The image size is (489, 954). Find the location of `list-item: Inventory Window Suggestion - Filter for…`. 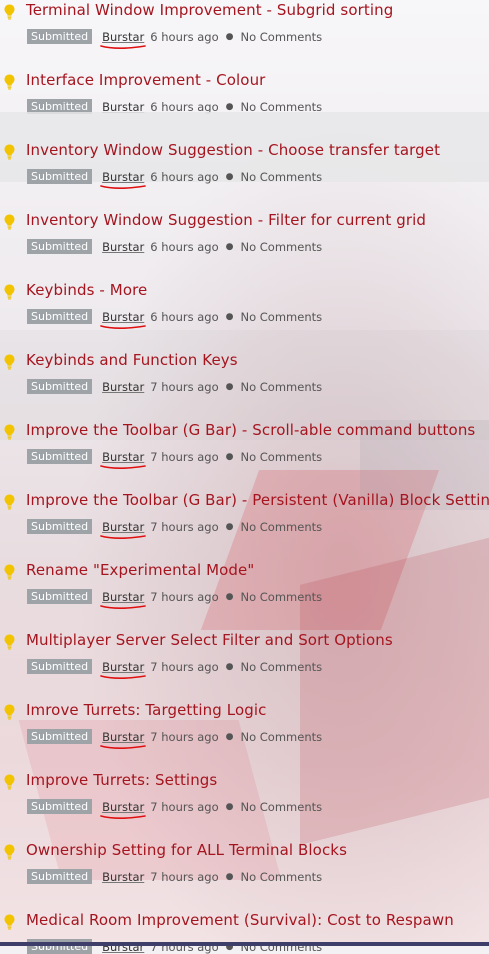

list-item: Inventory Window Suggestion - Filter for… is located at coordinates (244, 218).